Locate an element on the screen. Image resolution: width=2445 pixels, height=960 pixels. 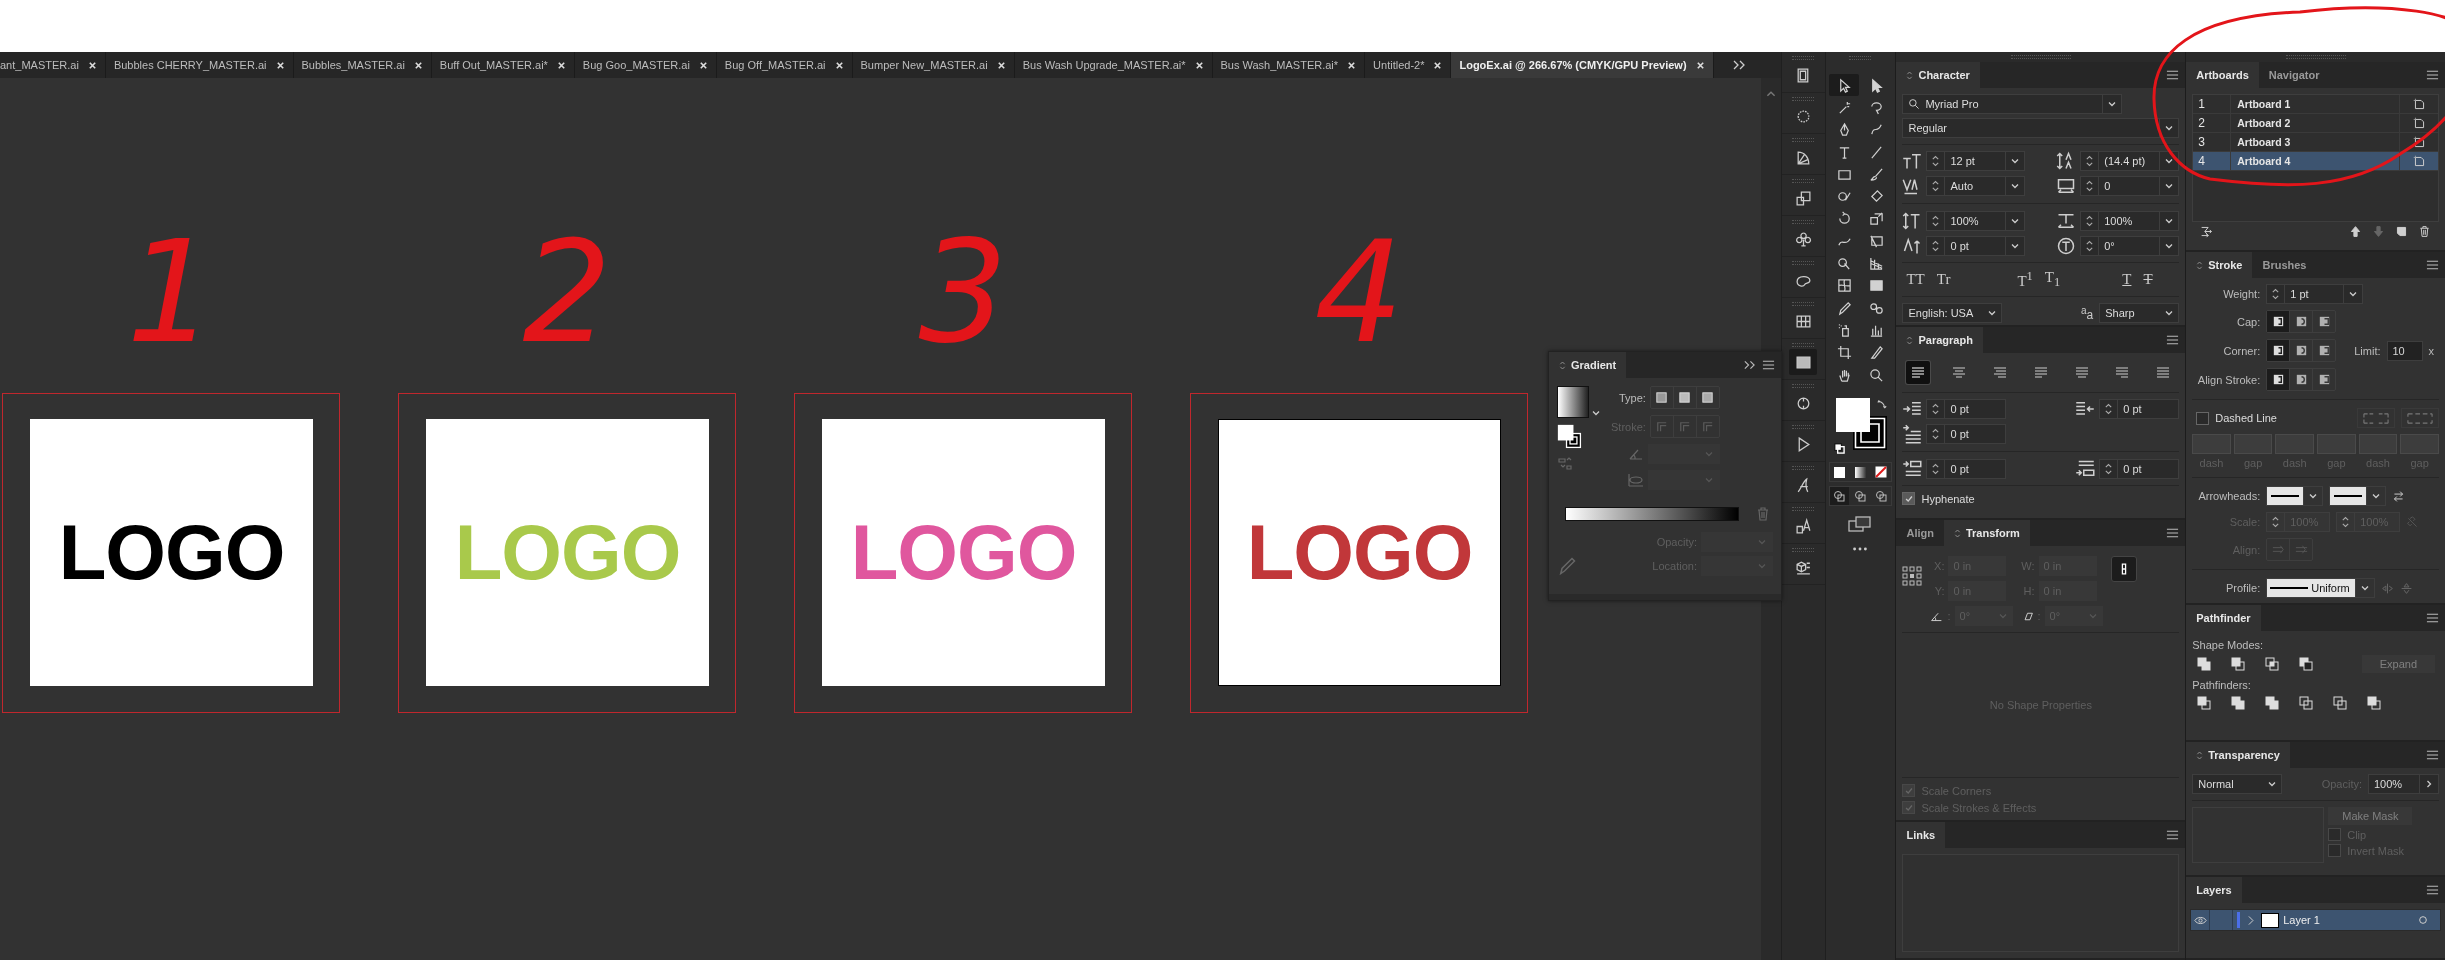
value-field: 0° is located at coordinates (2130, 246).